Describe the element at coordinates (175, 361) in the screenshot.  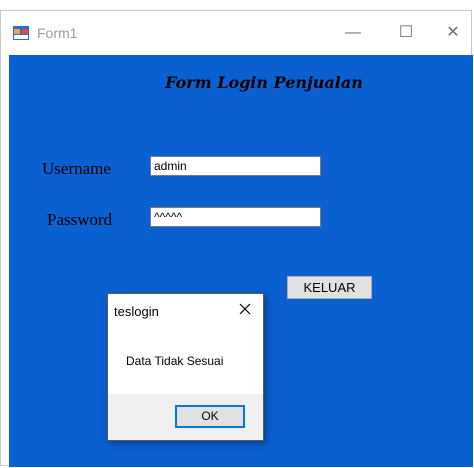
I see `dialog-message: Data Tidak Sesuai` at that location.